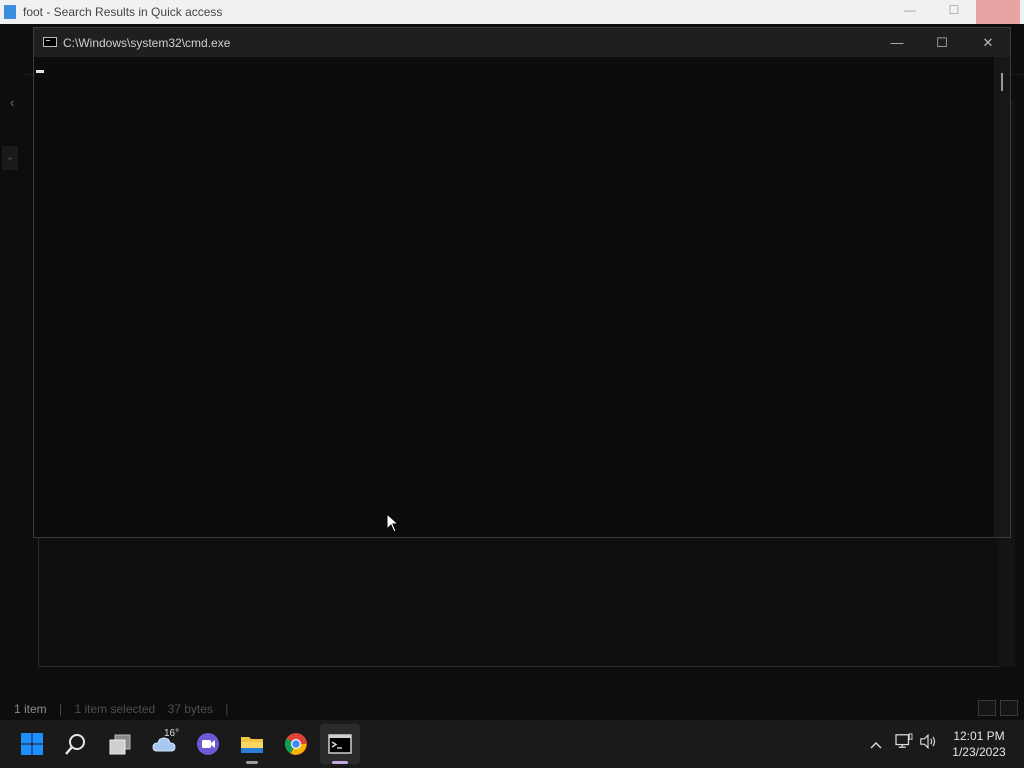  I want to click on clock-time: 12:01 PM, so click(979, 736).